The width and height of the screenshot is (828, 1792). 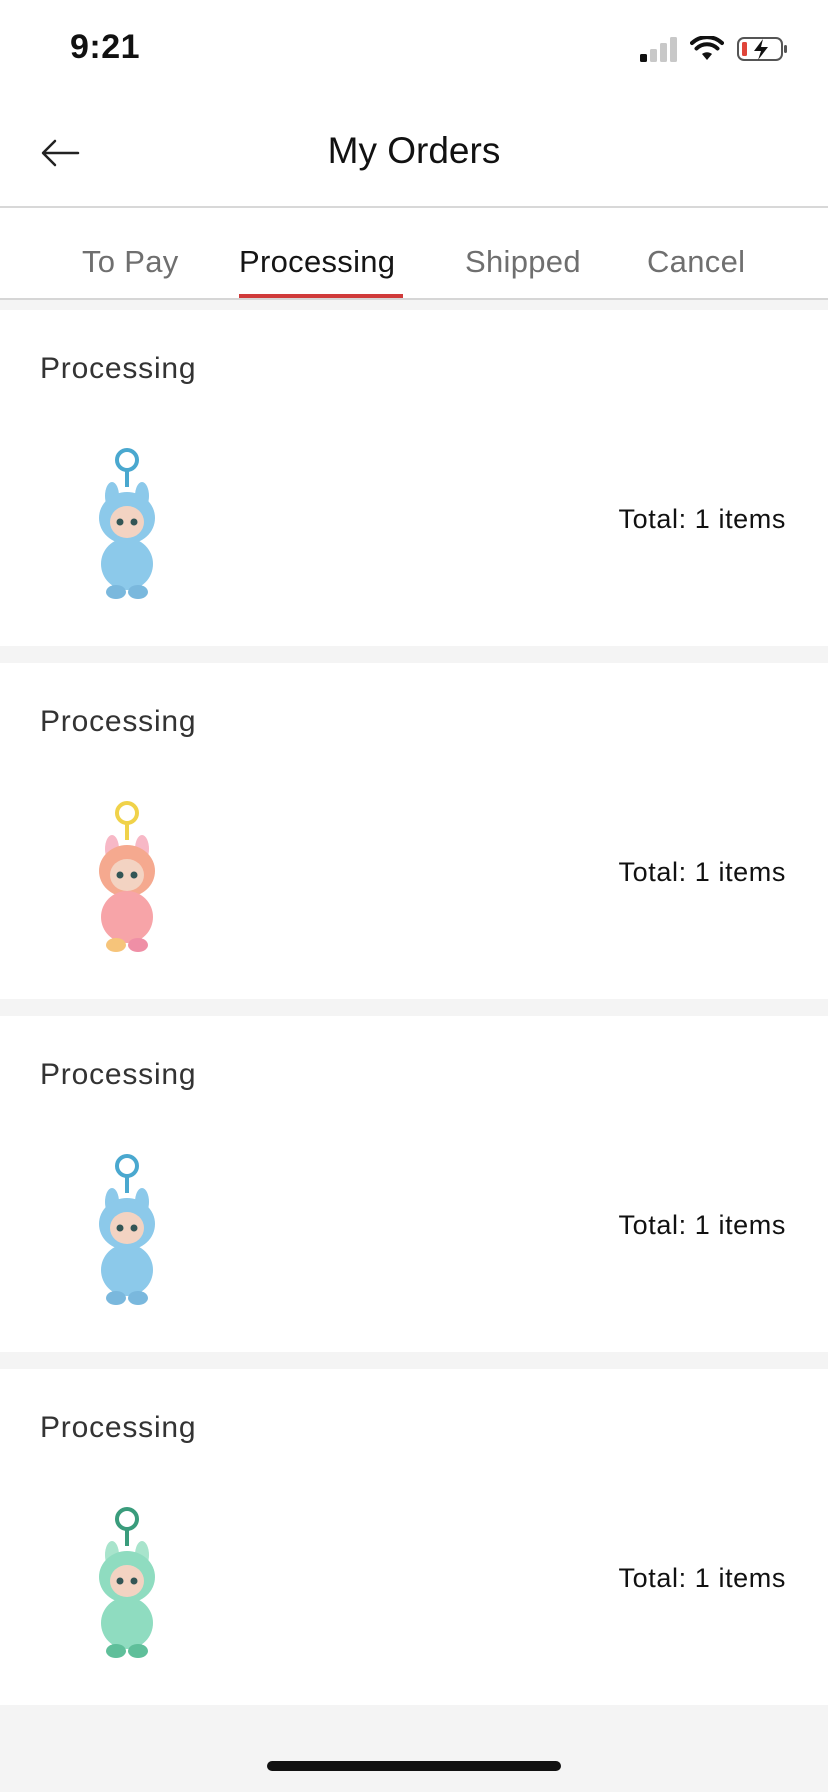 What do you see at coordinates (321, 296) in the screenshot?
I see `active-tab-indicator` at bounding box center [321, 296].